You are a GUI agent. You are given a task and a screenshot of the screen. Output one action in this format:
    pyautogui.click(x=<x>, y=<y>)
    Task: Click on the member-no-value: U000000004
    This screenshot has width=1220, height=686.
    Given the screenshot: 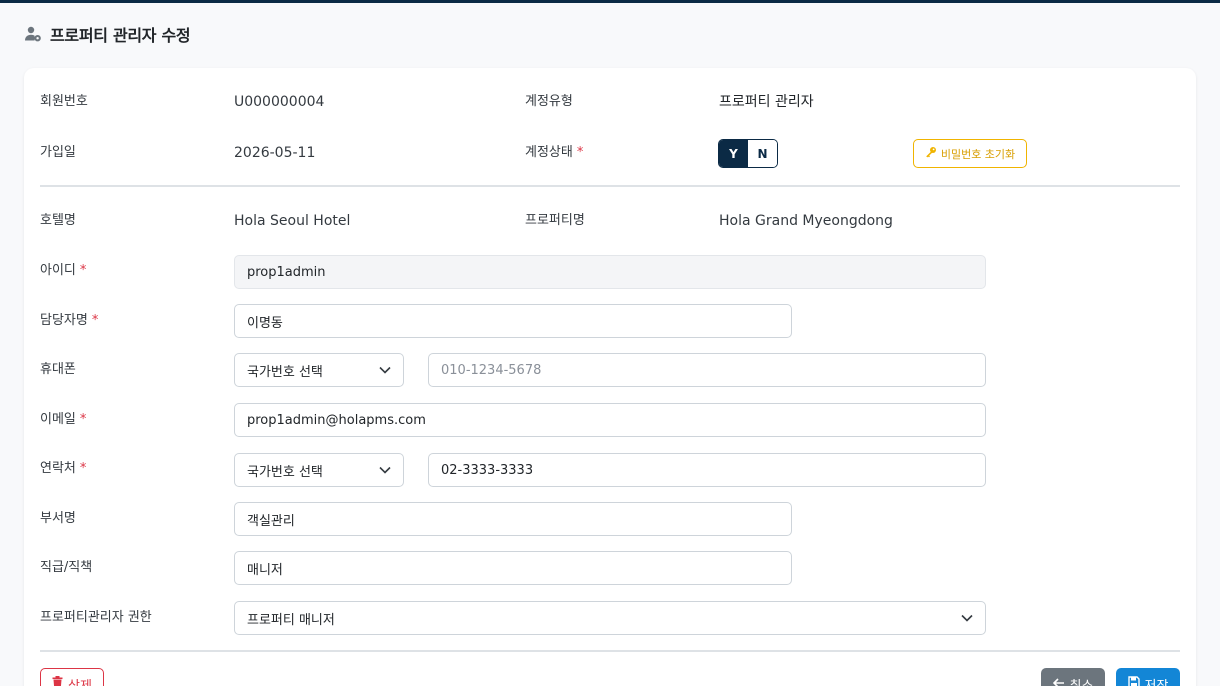 What is the action you would take?
    pyautogui.click(x=279, y=102)
    